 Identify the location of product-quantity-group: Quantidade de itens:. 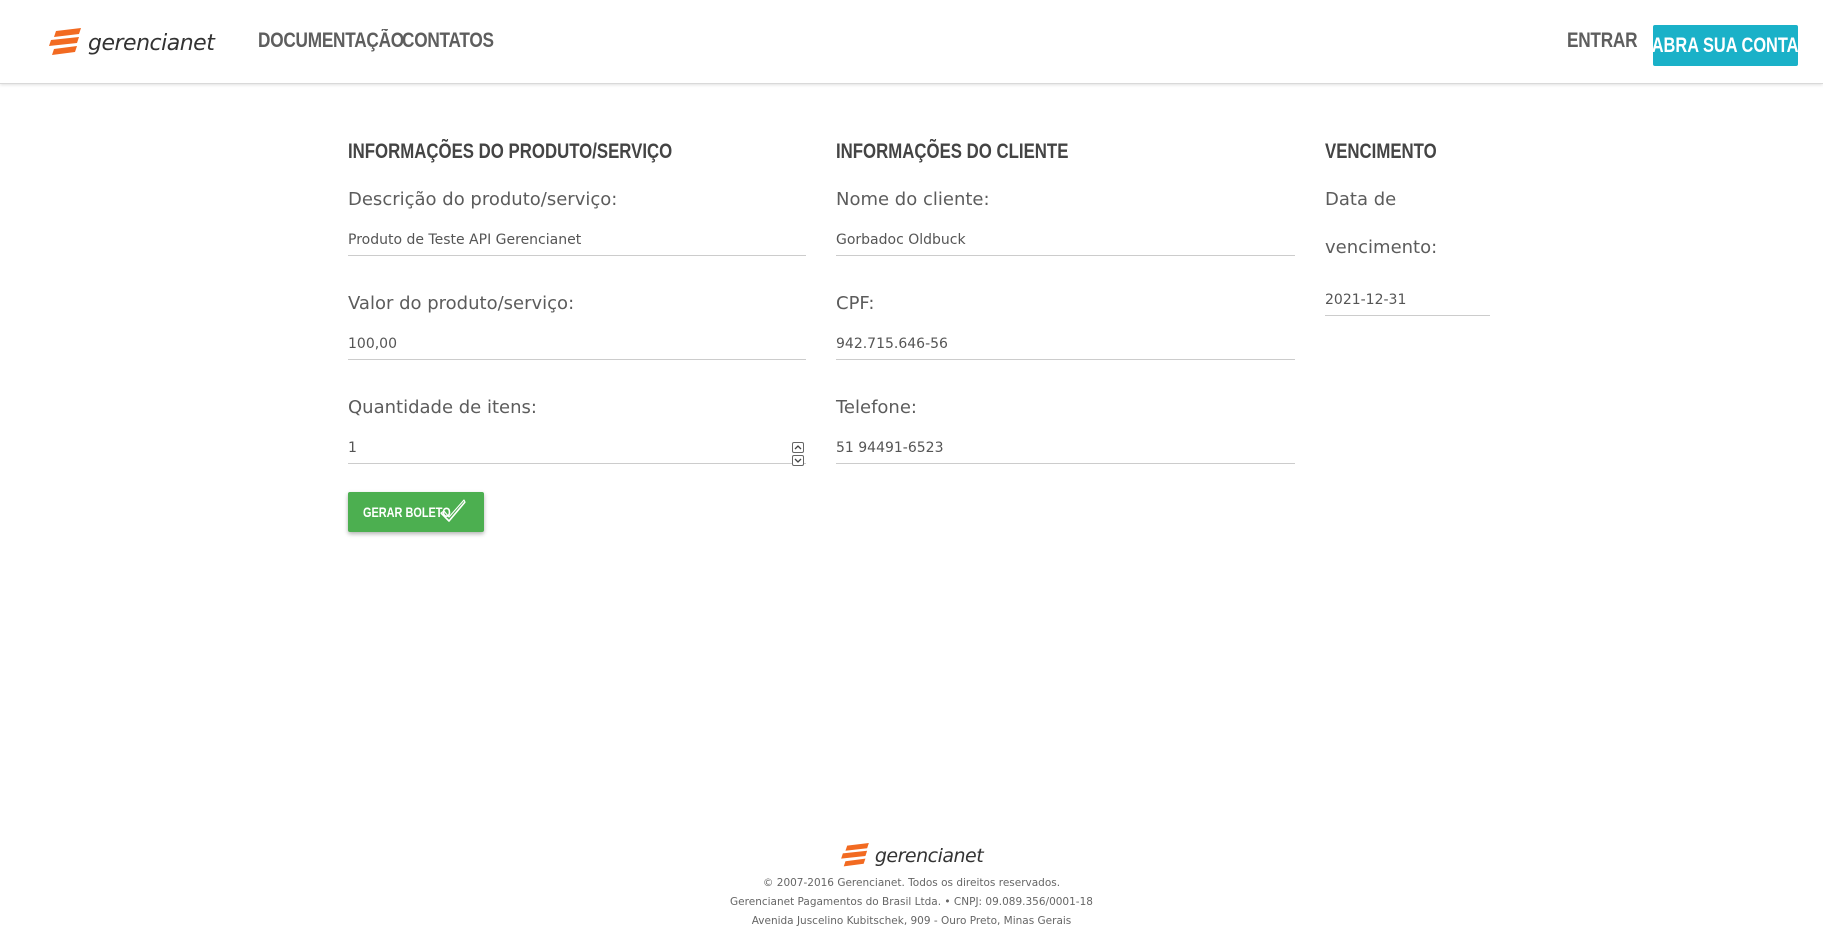
(577, 431).